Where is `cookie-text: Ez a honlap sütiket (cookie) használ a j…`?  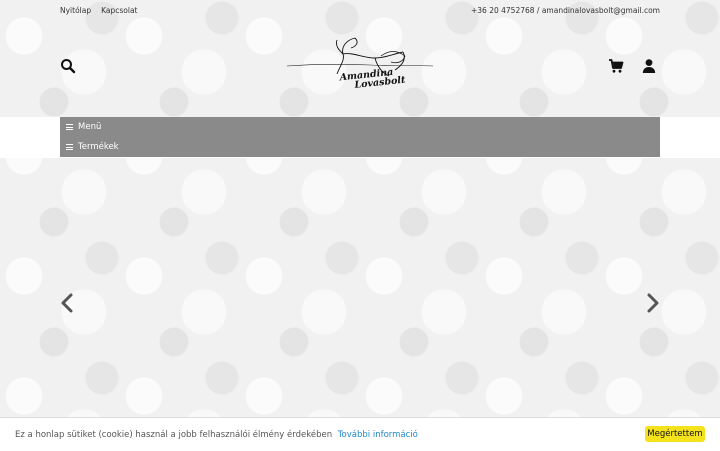 cookie-text: Ez a honlap sütiket (cookie) használ a j… is located at coordinates (216, 435).